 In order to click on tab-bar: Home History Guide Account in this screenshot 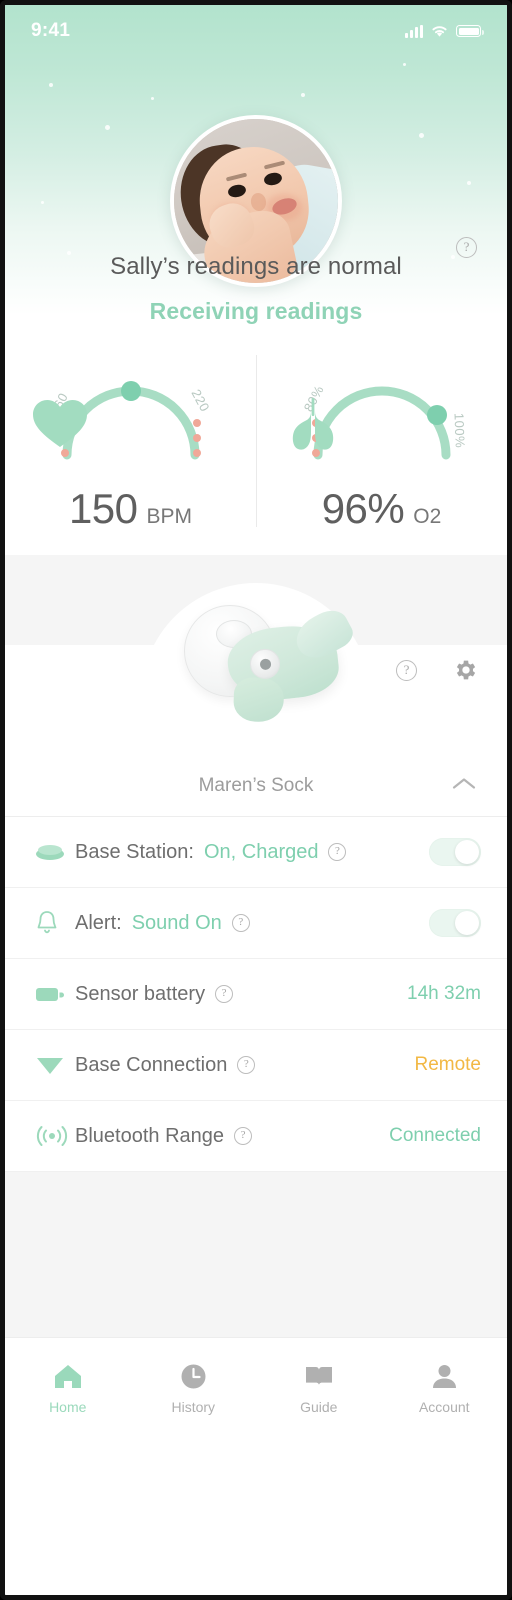, I will do `click(256, 1388)`.